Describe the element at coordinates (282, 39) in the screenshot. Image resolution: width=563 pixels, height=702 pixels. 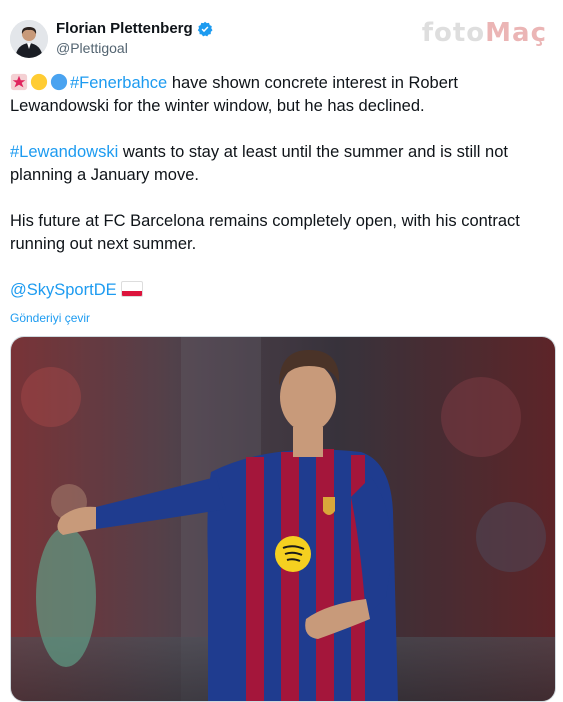
I see `tweet-header: Florian Plettenberg @Plettigoal foto Maç` at that location.